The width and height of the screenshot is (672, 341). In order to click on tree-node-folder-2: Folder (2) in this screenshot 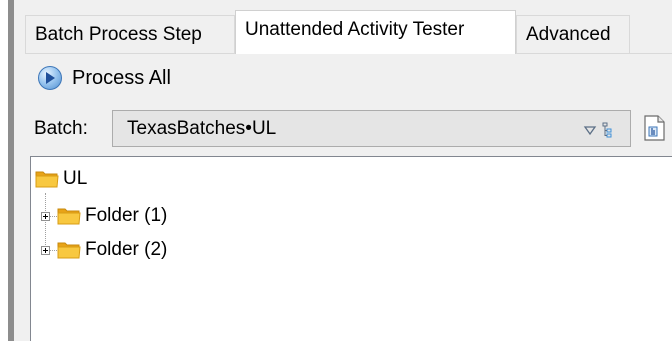, I will do `click(112, 250)`.